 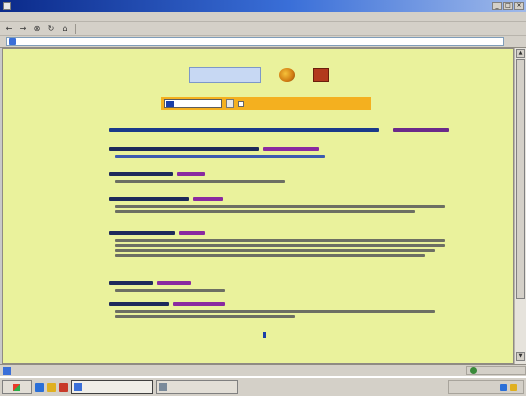 I want to click on sun-emblem-icon, so click(x=287, y=75).